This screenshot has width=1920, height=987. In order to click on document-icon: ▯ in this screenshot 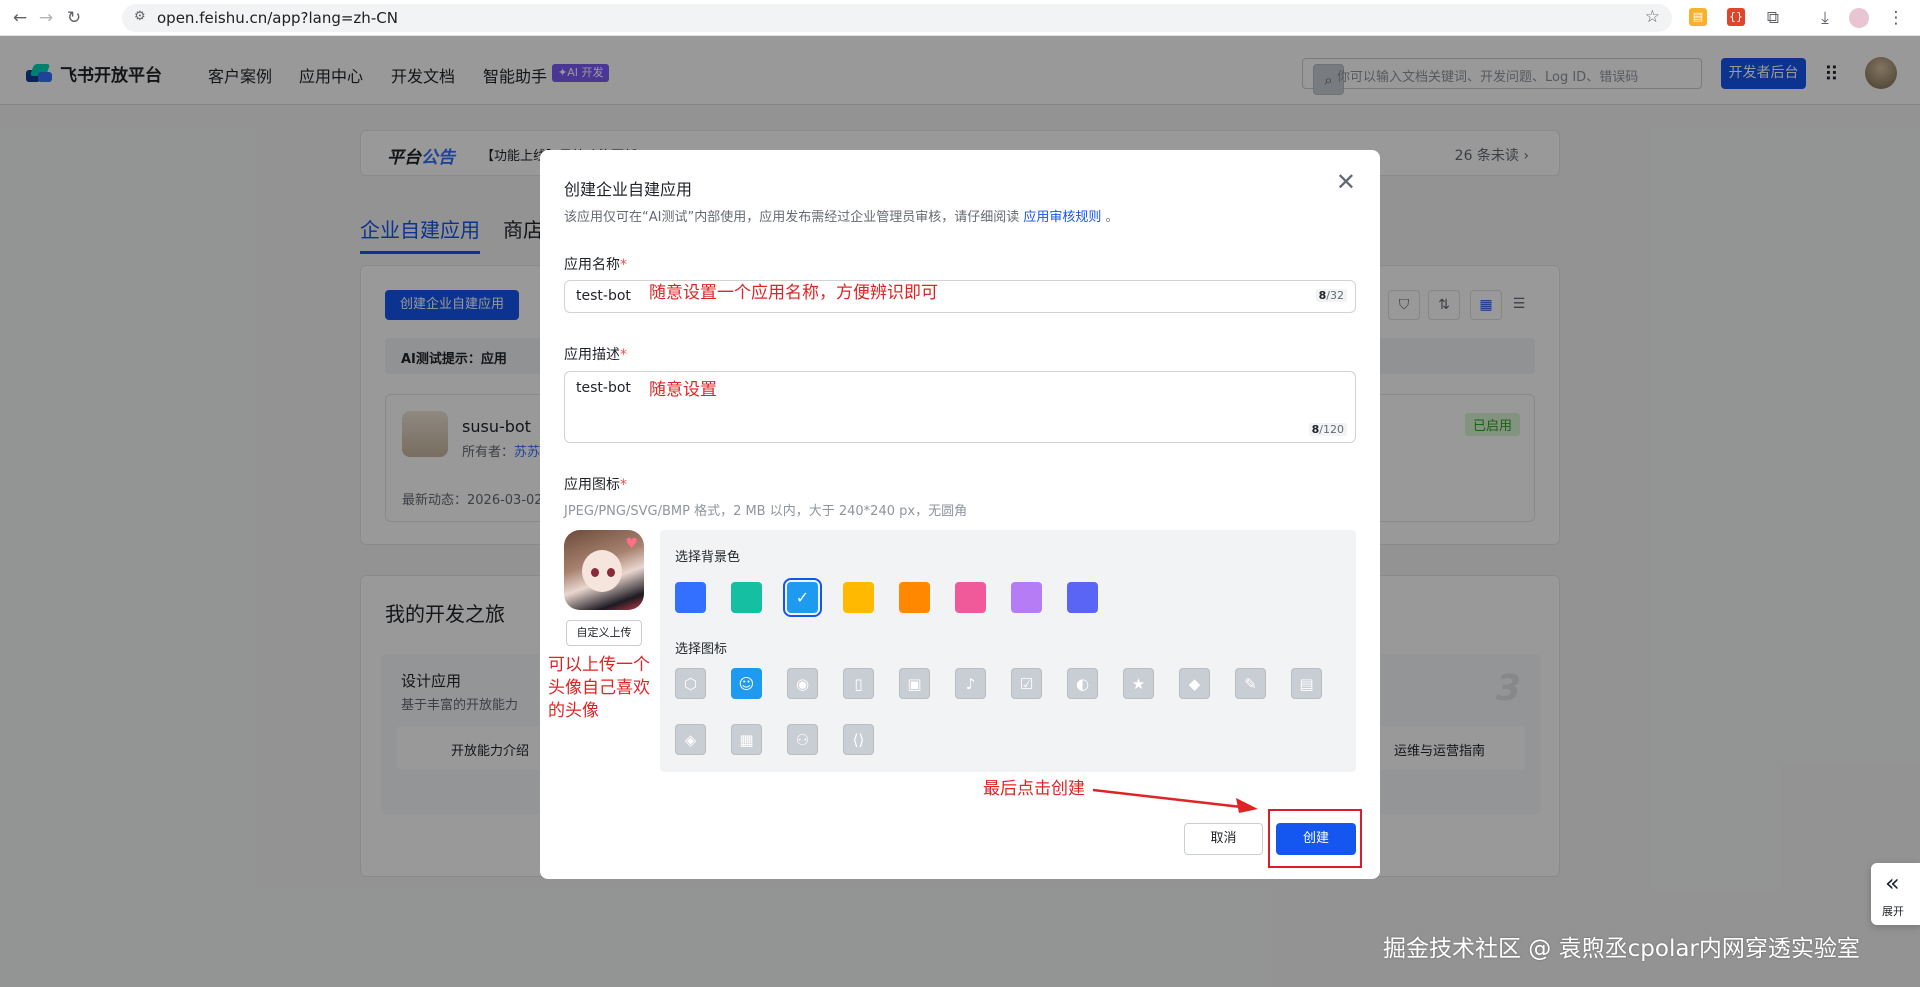, I will do `click(858, 683)`.